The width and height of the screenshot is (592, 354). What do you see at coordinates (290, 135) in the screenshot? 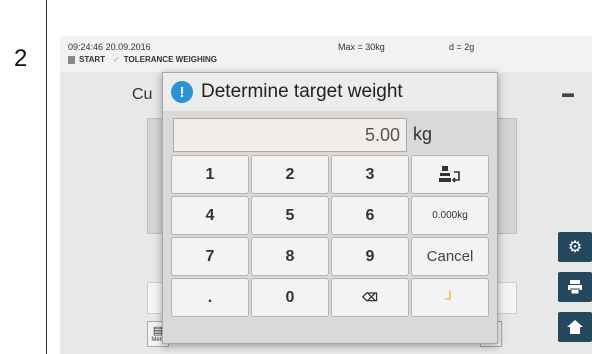
I see `target-weight-input: 5.00` at bounding box center [290, 135].